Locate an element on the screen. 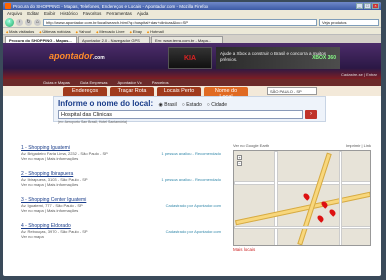 This screenshot has width=386, height=280. map-panel: Ver no Google Earth Imprimir | Link + − is located at coordinates (302, 201).